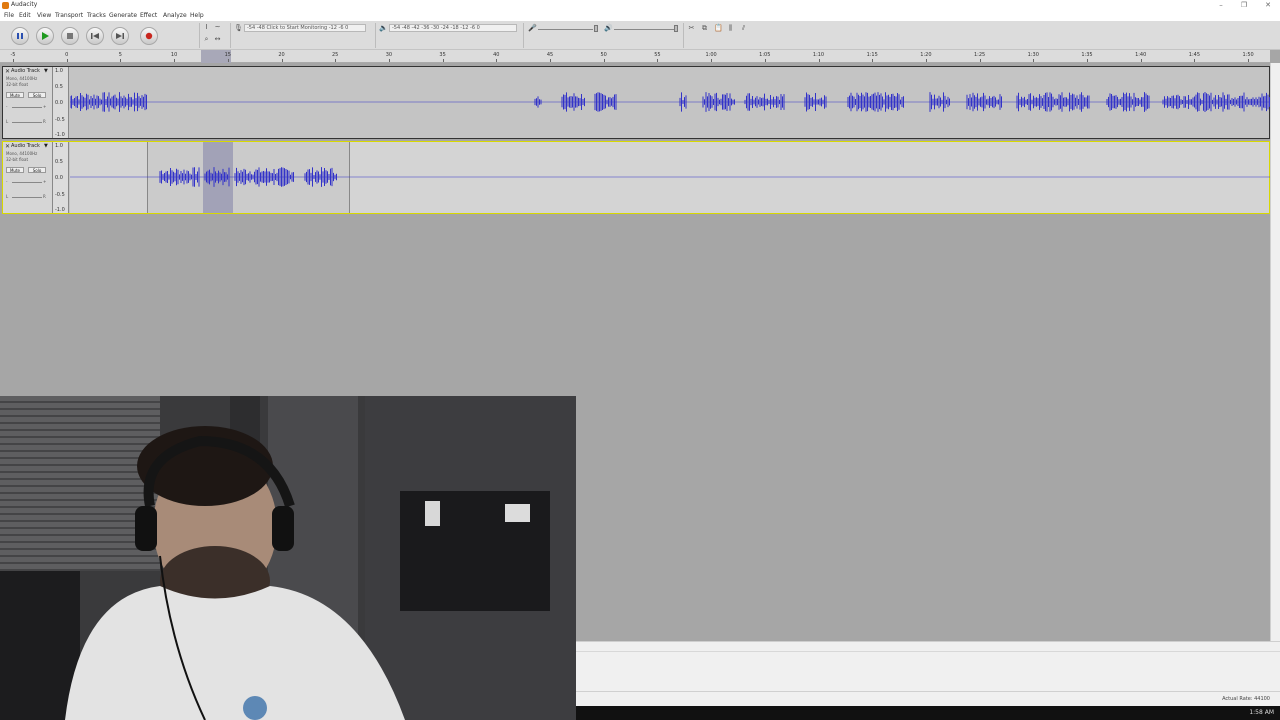 Image resolution: width=1280 pixels, height=720 pixels. Describe the element at coordinates (1244, 5) in the screenshot. I see `maximize-button: ❐` at that location.